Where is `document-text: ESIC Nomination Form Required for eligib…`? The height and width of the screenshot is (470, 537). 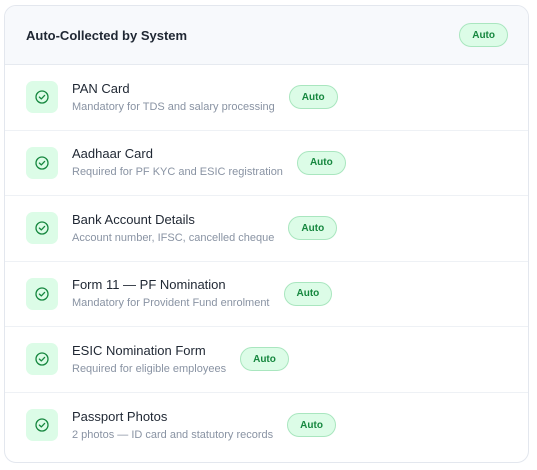 document-text: ESIC Nomination Form Required for eligib… is located at coordinates (149, 359).